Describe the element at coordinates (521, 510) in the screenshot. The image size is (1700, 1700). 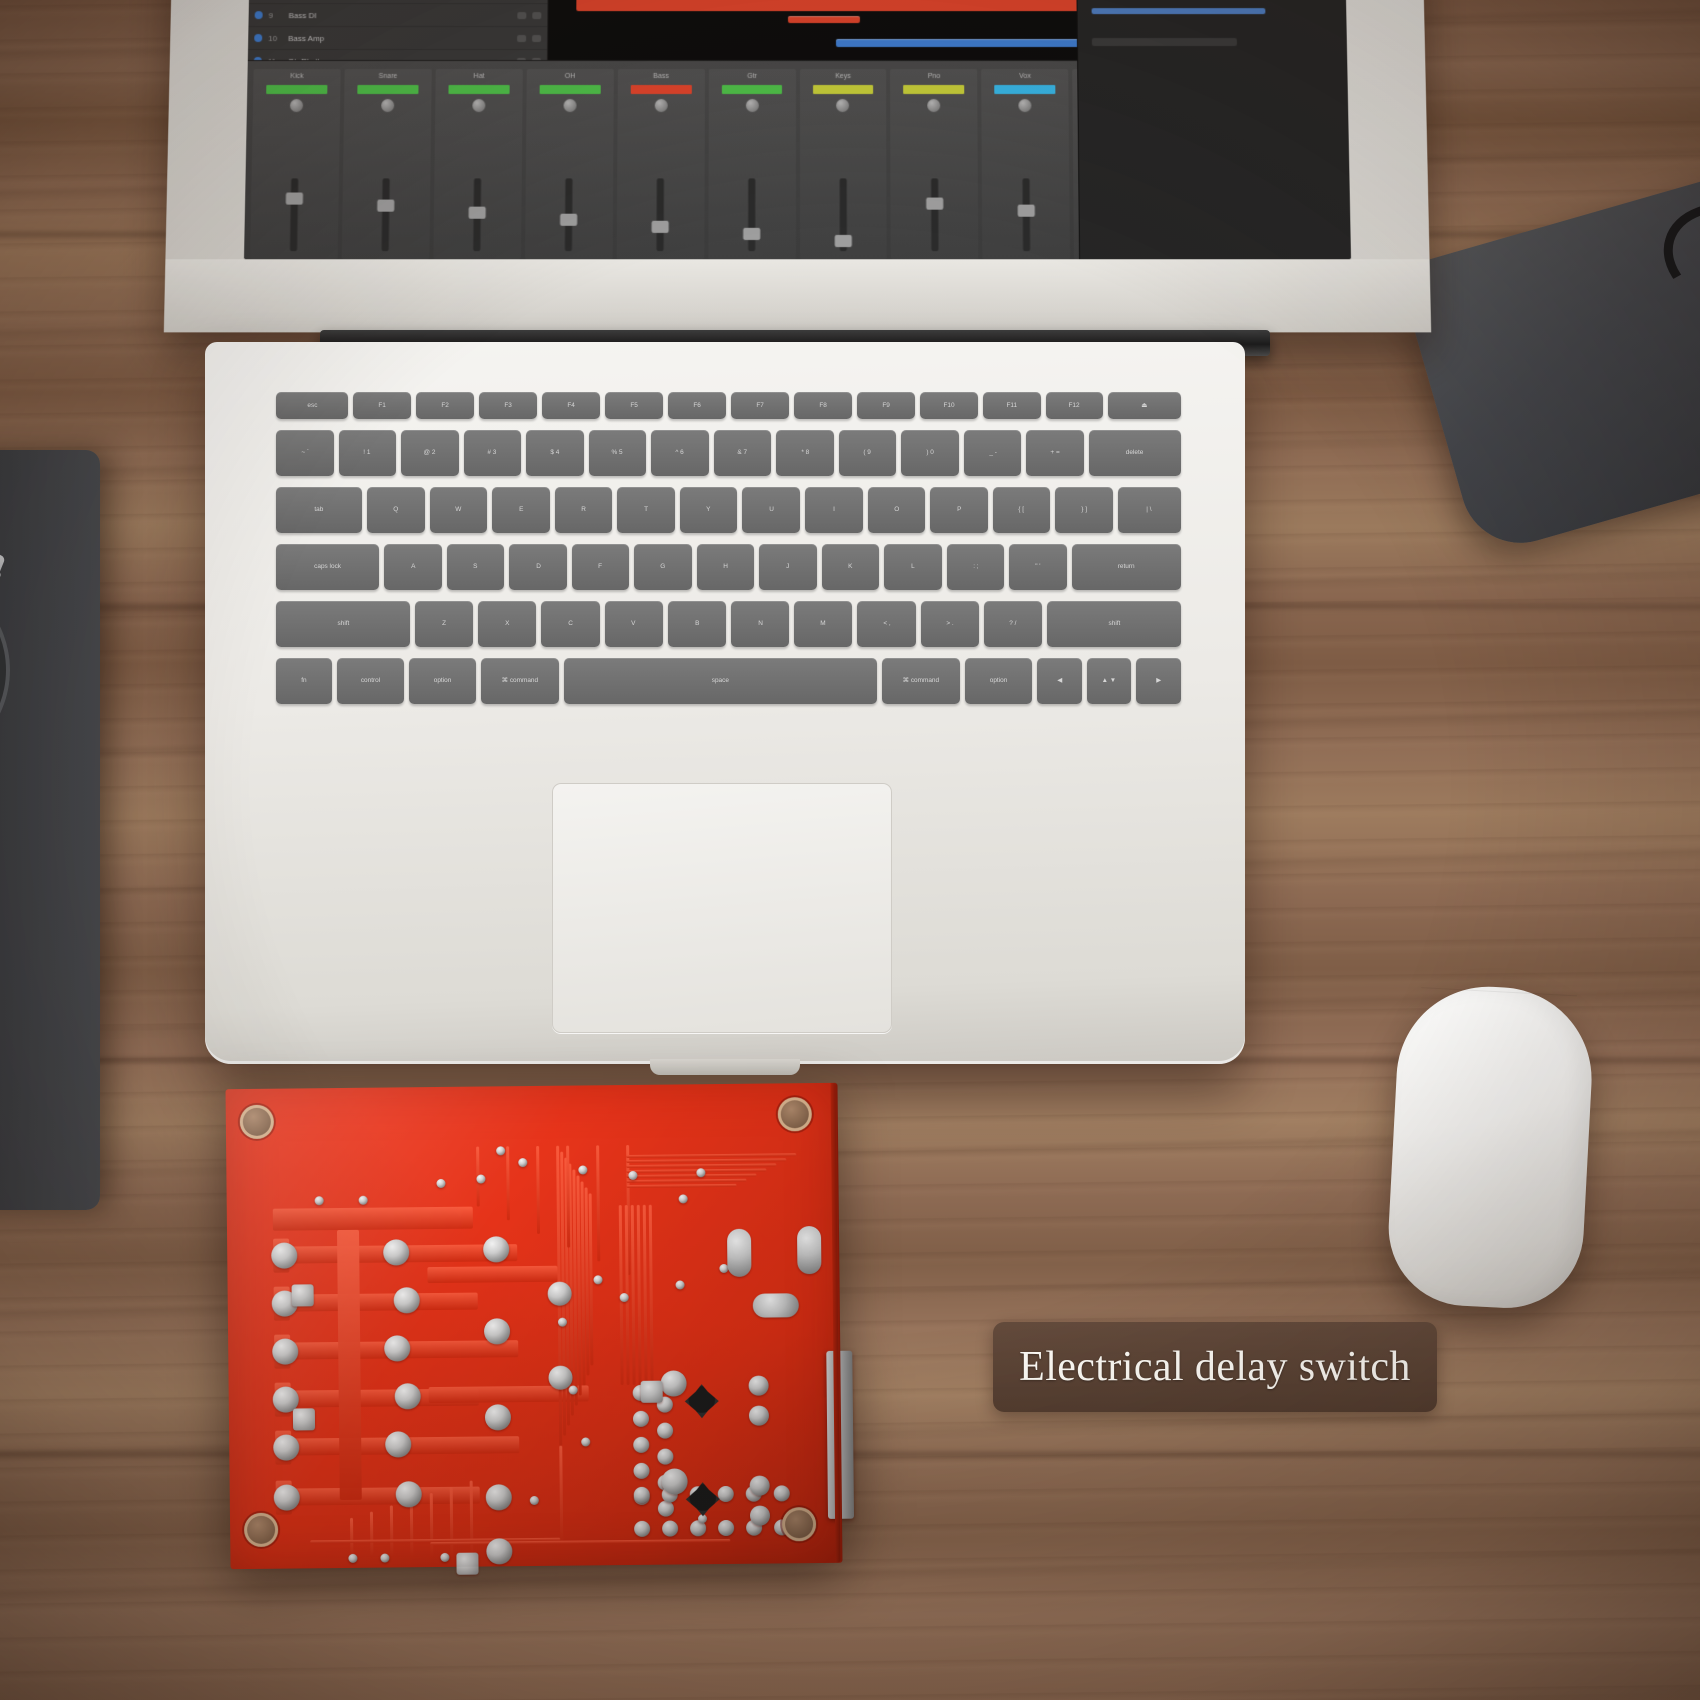
I see `keyboard-key-e: E` at that location.